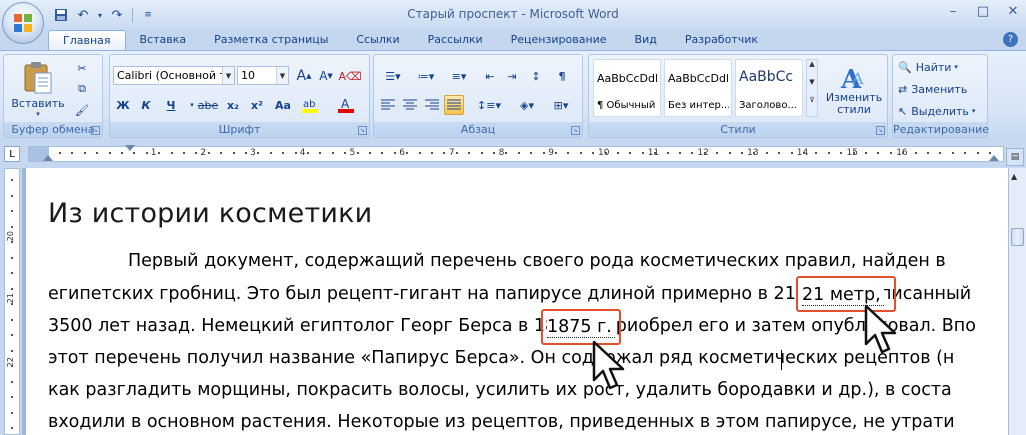 This screenshot has height=435, width=1026. I want to click on document-title: Из истории косметики, so click(210, 213).